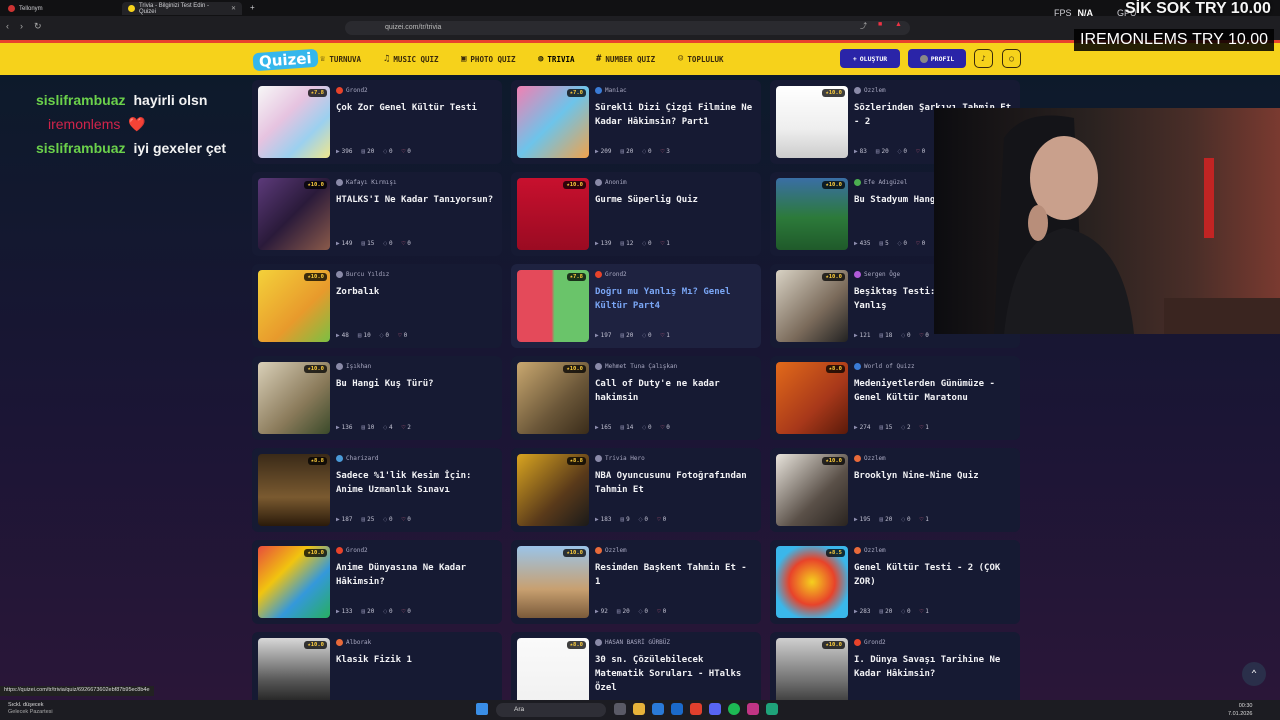  Describe the element at coordinates (611, 90) in the screenshot. I see `quiz-author: Maniac` at that location.